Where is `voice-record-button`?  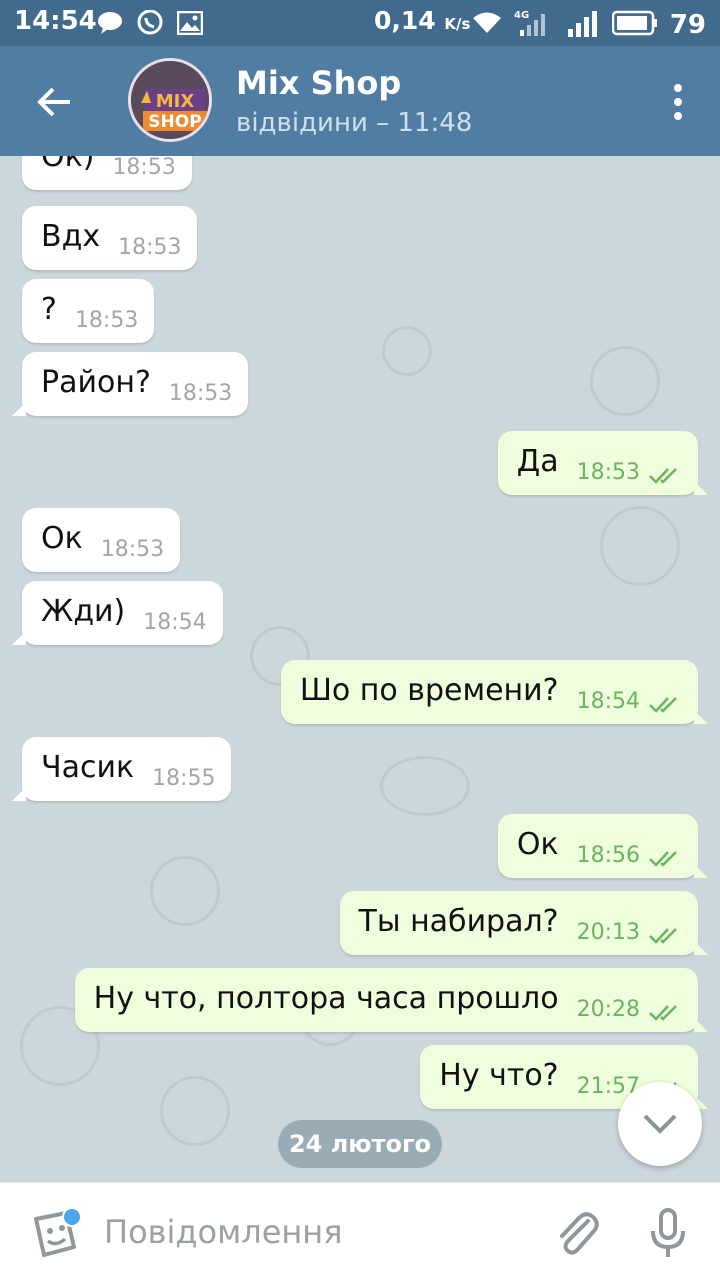 voice-record-button is located at coordinates (668, 1234).